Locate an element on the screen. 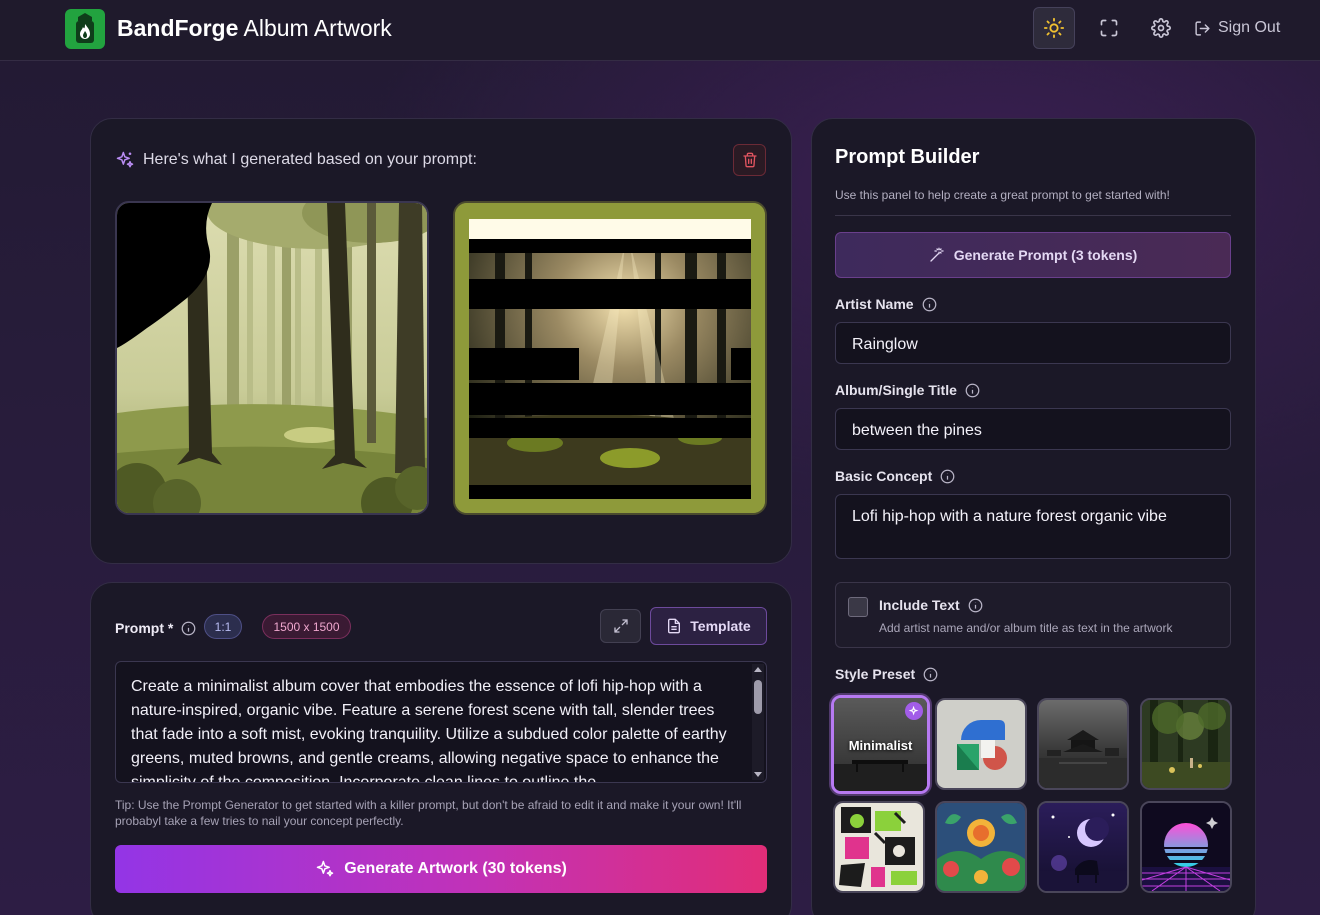 Image resolution: width=1320 pixels, height=915 pixels. expand-icon is located at coordinates (620, 626).